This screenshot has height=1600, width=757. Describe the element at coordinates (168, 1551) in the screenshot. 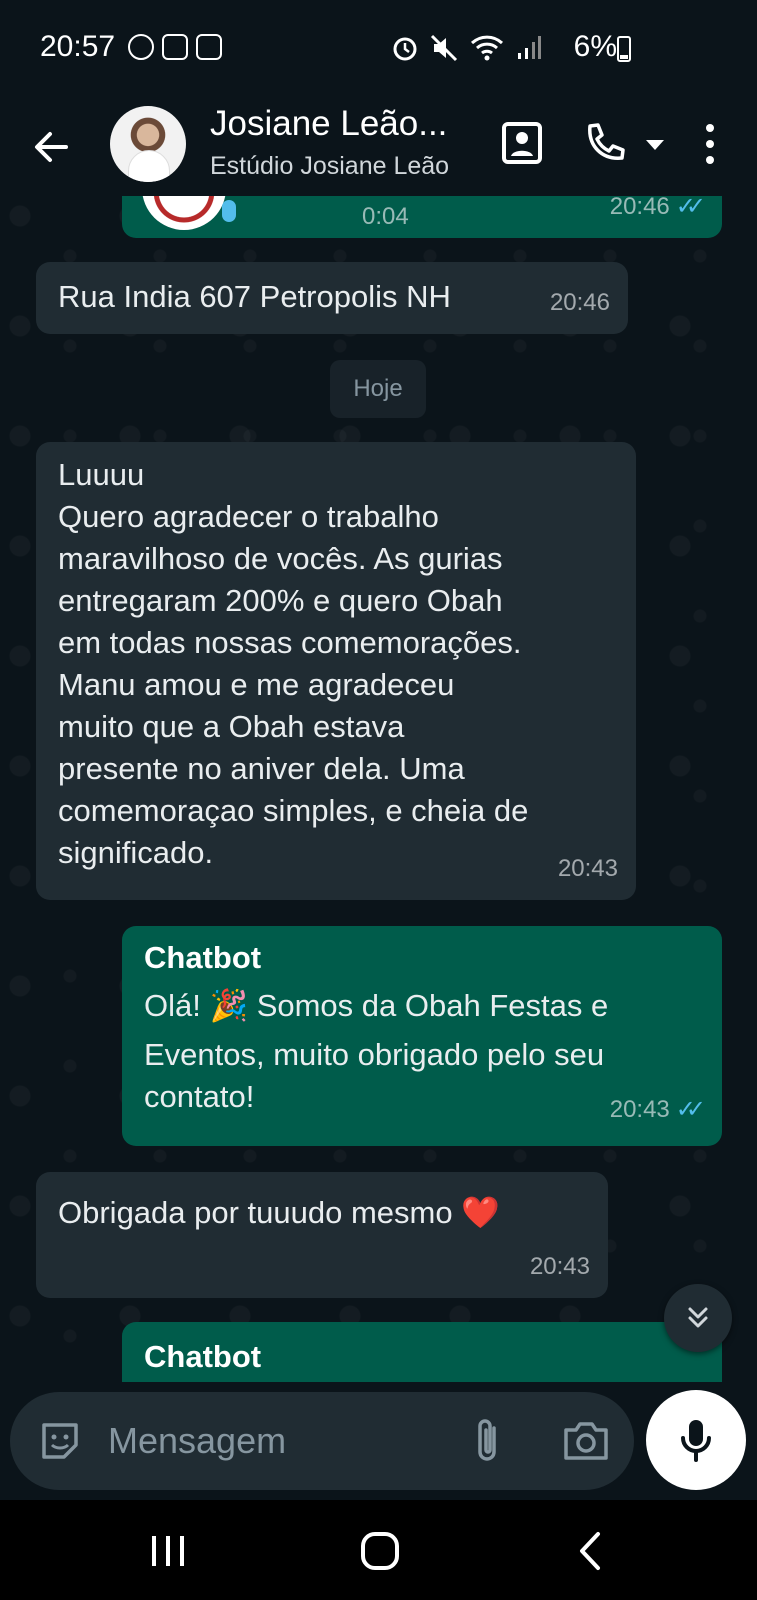

I see `recent-apps-icon` at that location.